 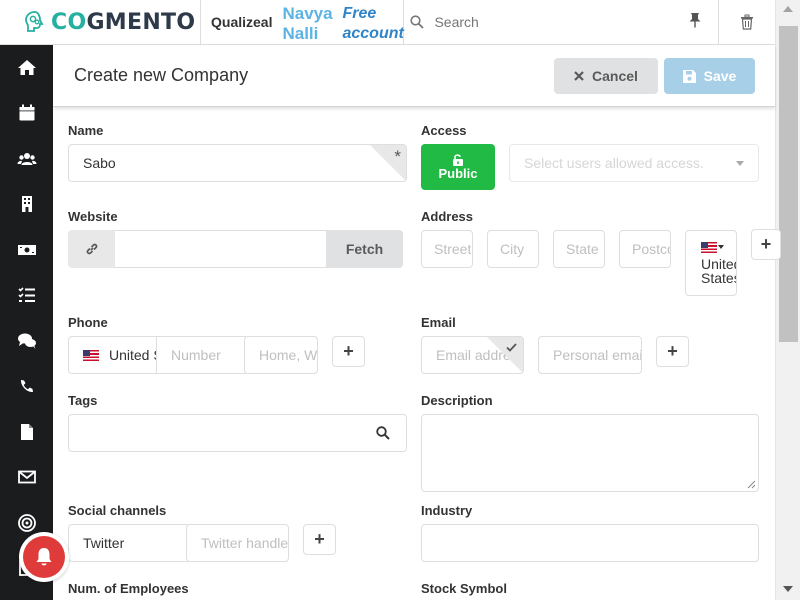 I want to click on trash-icon, so click(x=747, y=22).